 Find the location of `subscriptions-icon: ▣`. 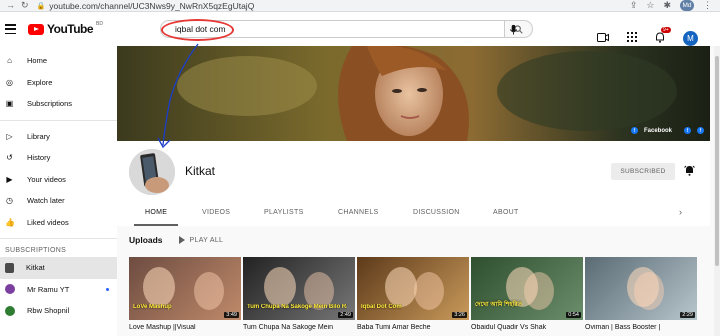

subscriptions-icon: ▣ is located at coordinates (9, 104).